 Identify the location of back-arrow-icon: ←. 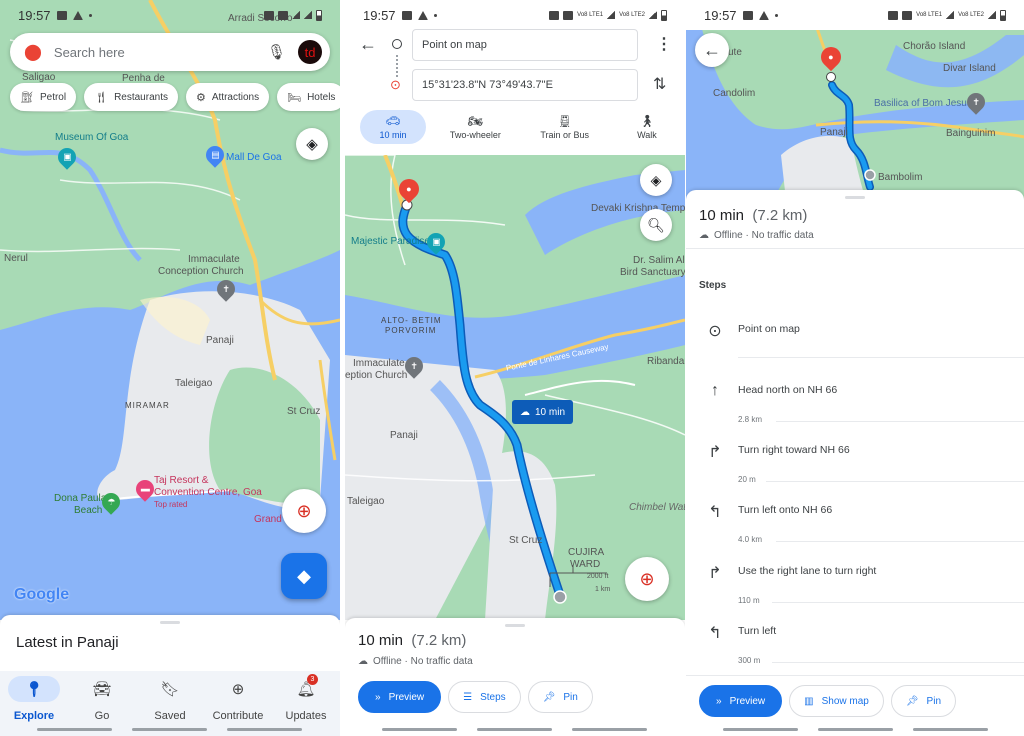
(368, 44).